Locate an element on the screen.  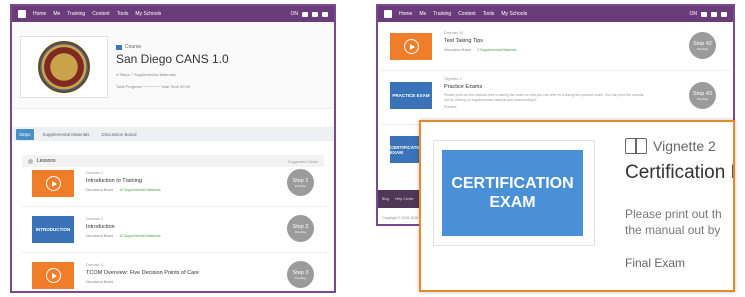
course-meta: 4 Steps 7 Supplemental Materials is located at coordinates (146, 74).